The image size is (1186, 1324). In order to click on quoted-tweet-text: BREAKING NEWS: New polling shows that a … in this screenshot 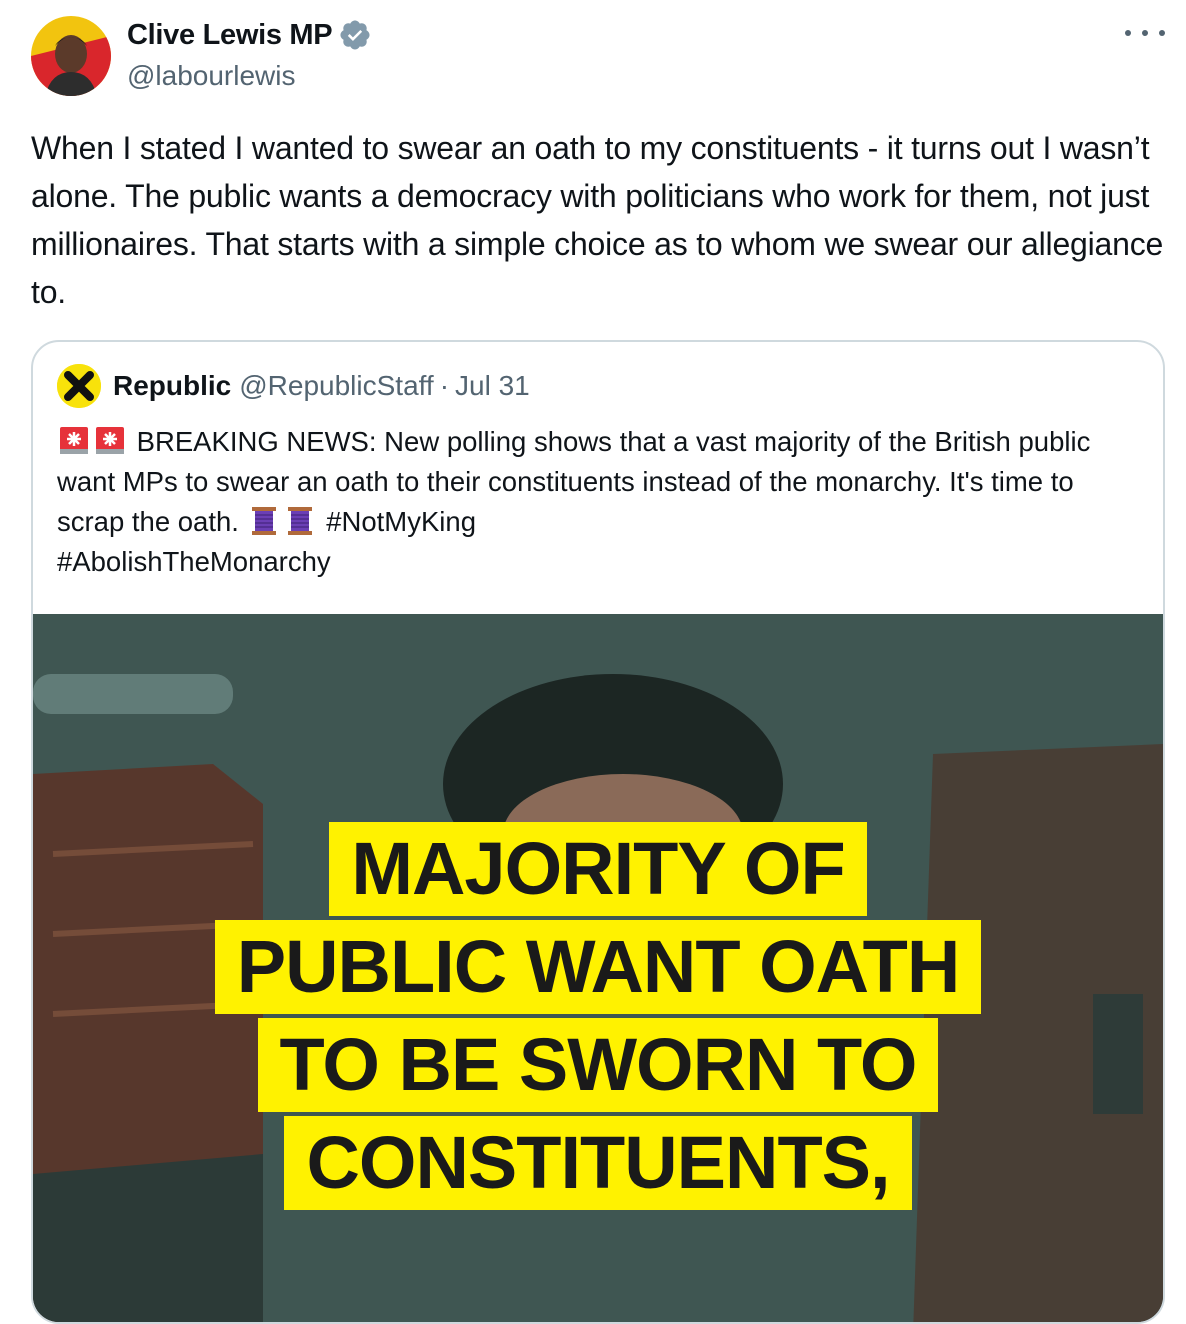, I will do `click(602, 502)`.